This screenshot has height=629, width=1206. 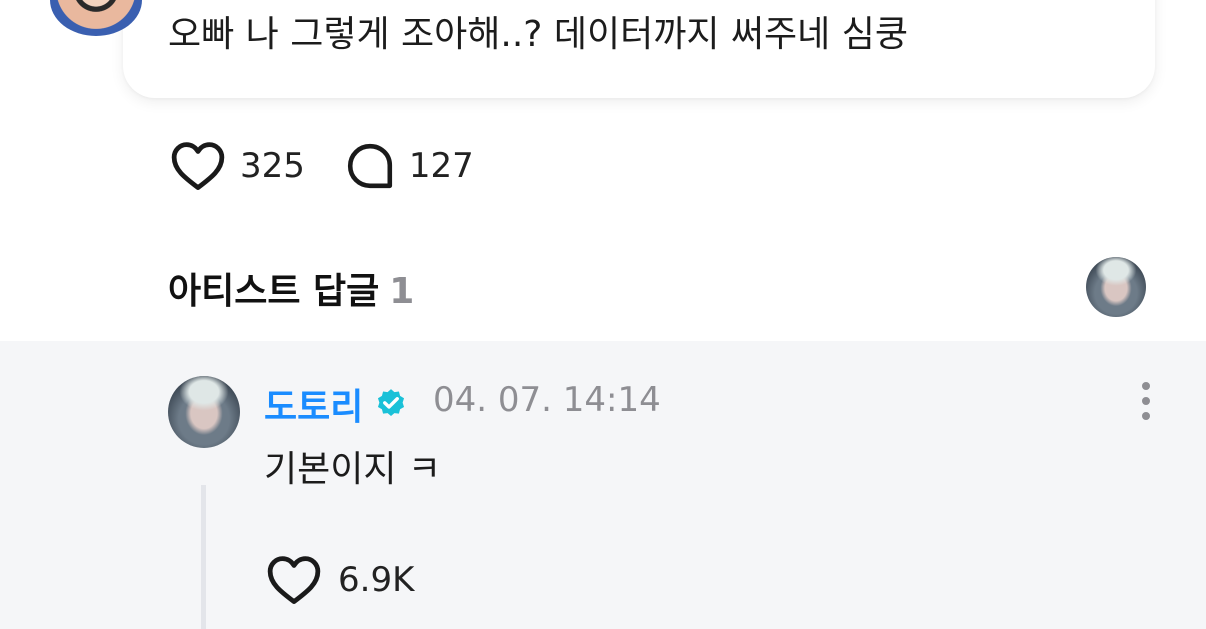 What do you see at coordinates (376, 580) in the screenshot?
I see `reply-like-count: 6.9K` at bounding box center [376, 580].